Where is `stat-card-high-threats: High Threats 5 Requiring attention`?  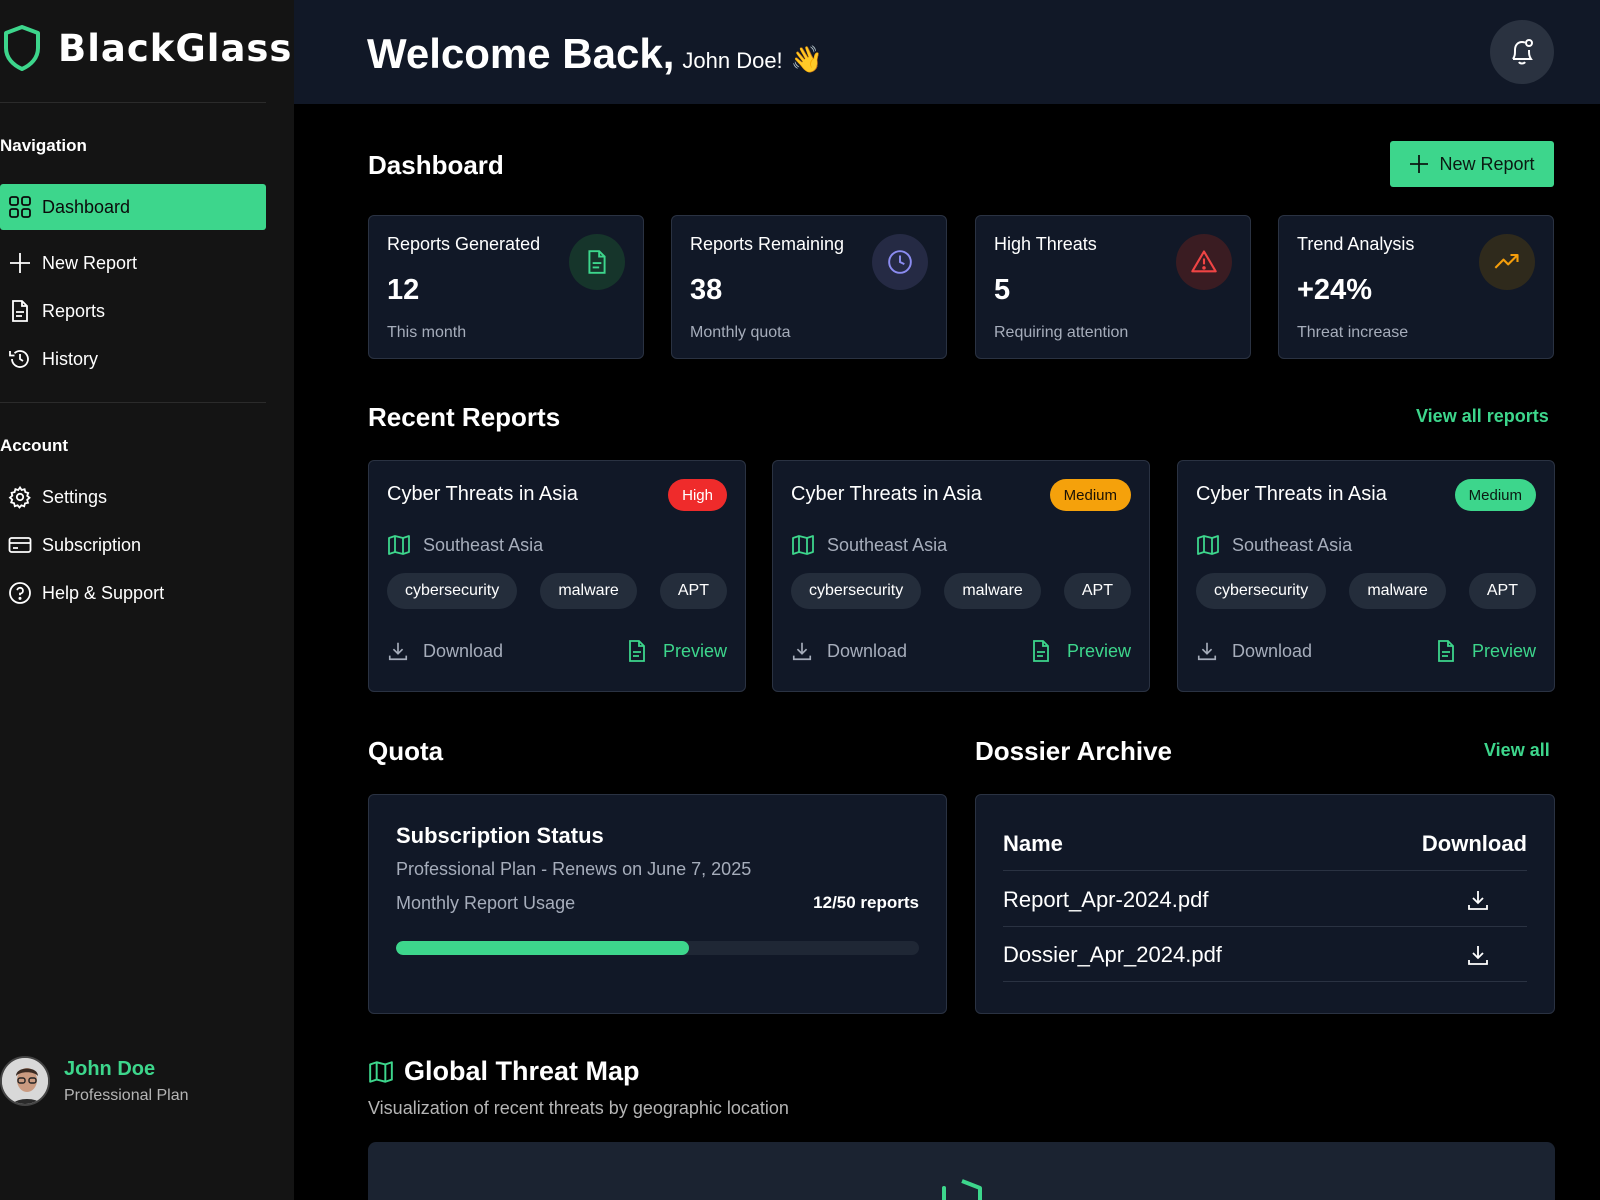 stat-card-high-threats: High Threats 5 Requiring attention is located at coordinates (1113, 287).